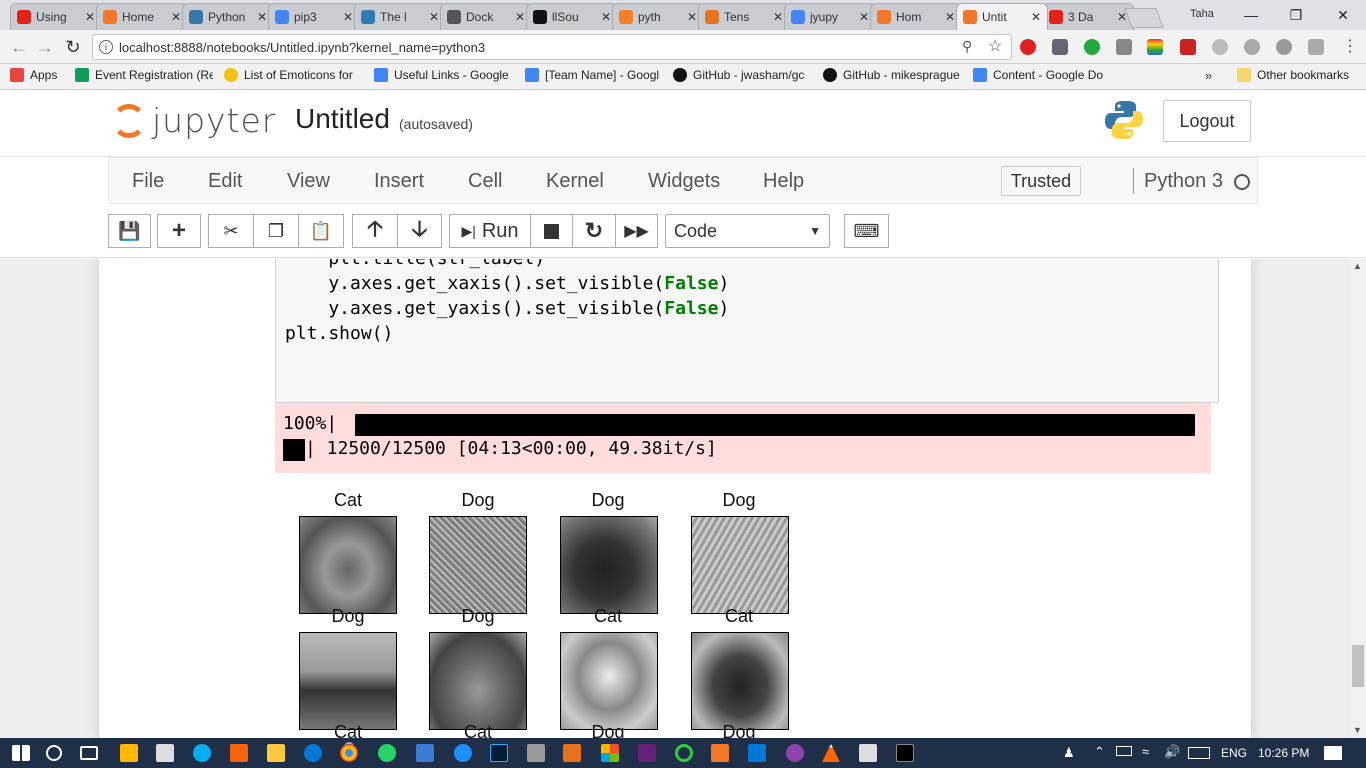 The image size is (1366, 768). What do you see at coordinates (21, 753) in the screenshot?
I see `windows-start-icon` at bounding box center [21, 753].